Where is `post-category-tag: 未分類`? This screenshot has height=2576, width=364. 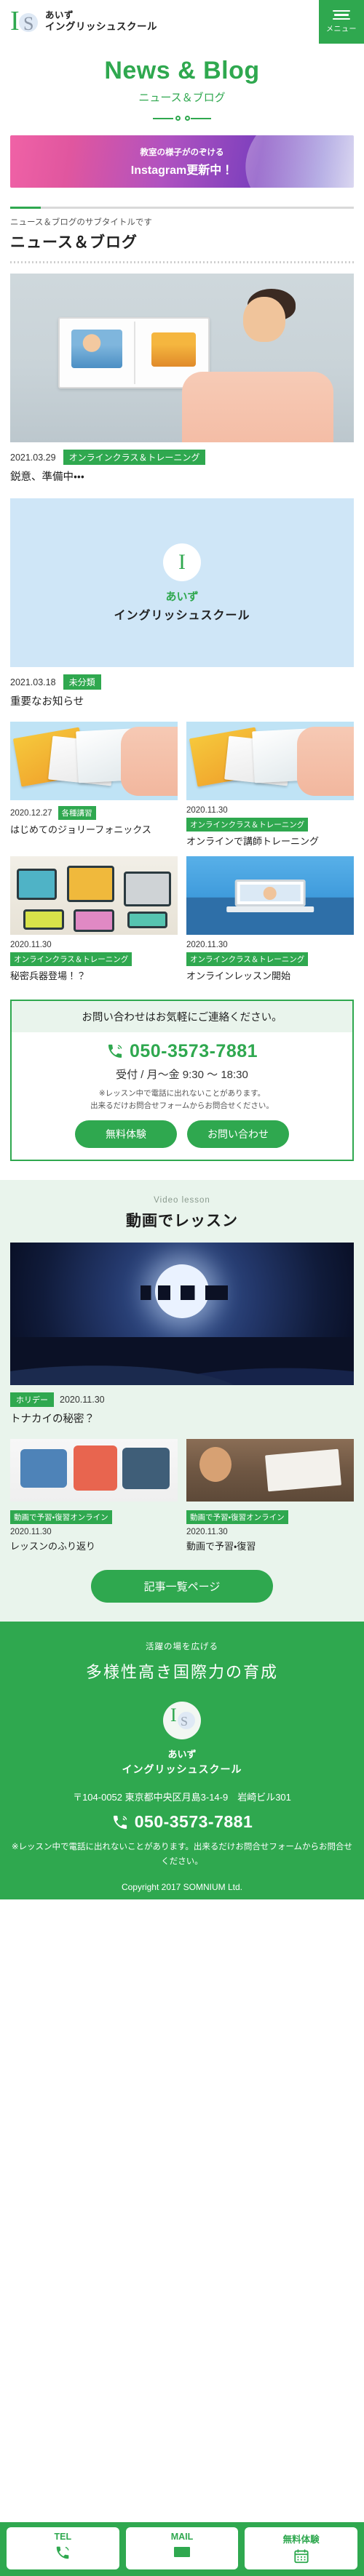
post-category-tag: 未分類 is located at coordinates (82, 682).